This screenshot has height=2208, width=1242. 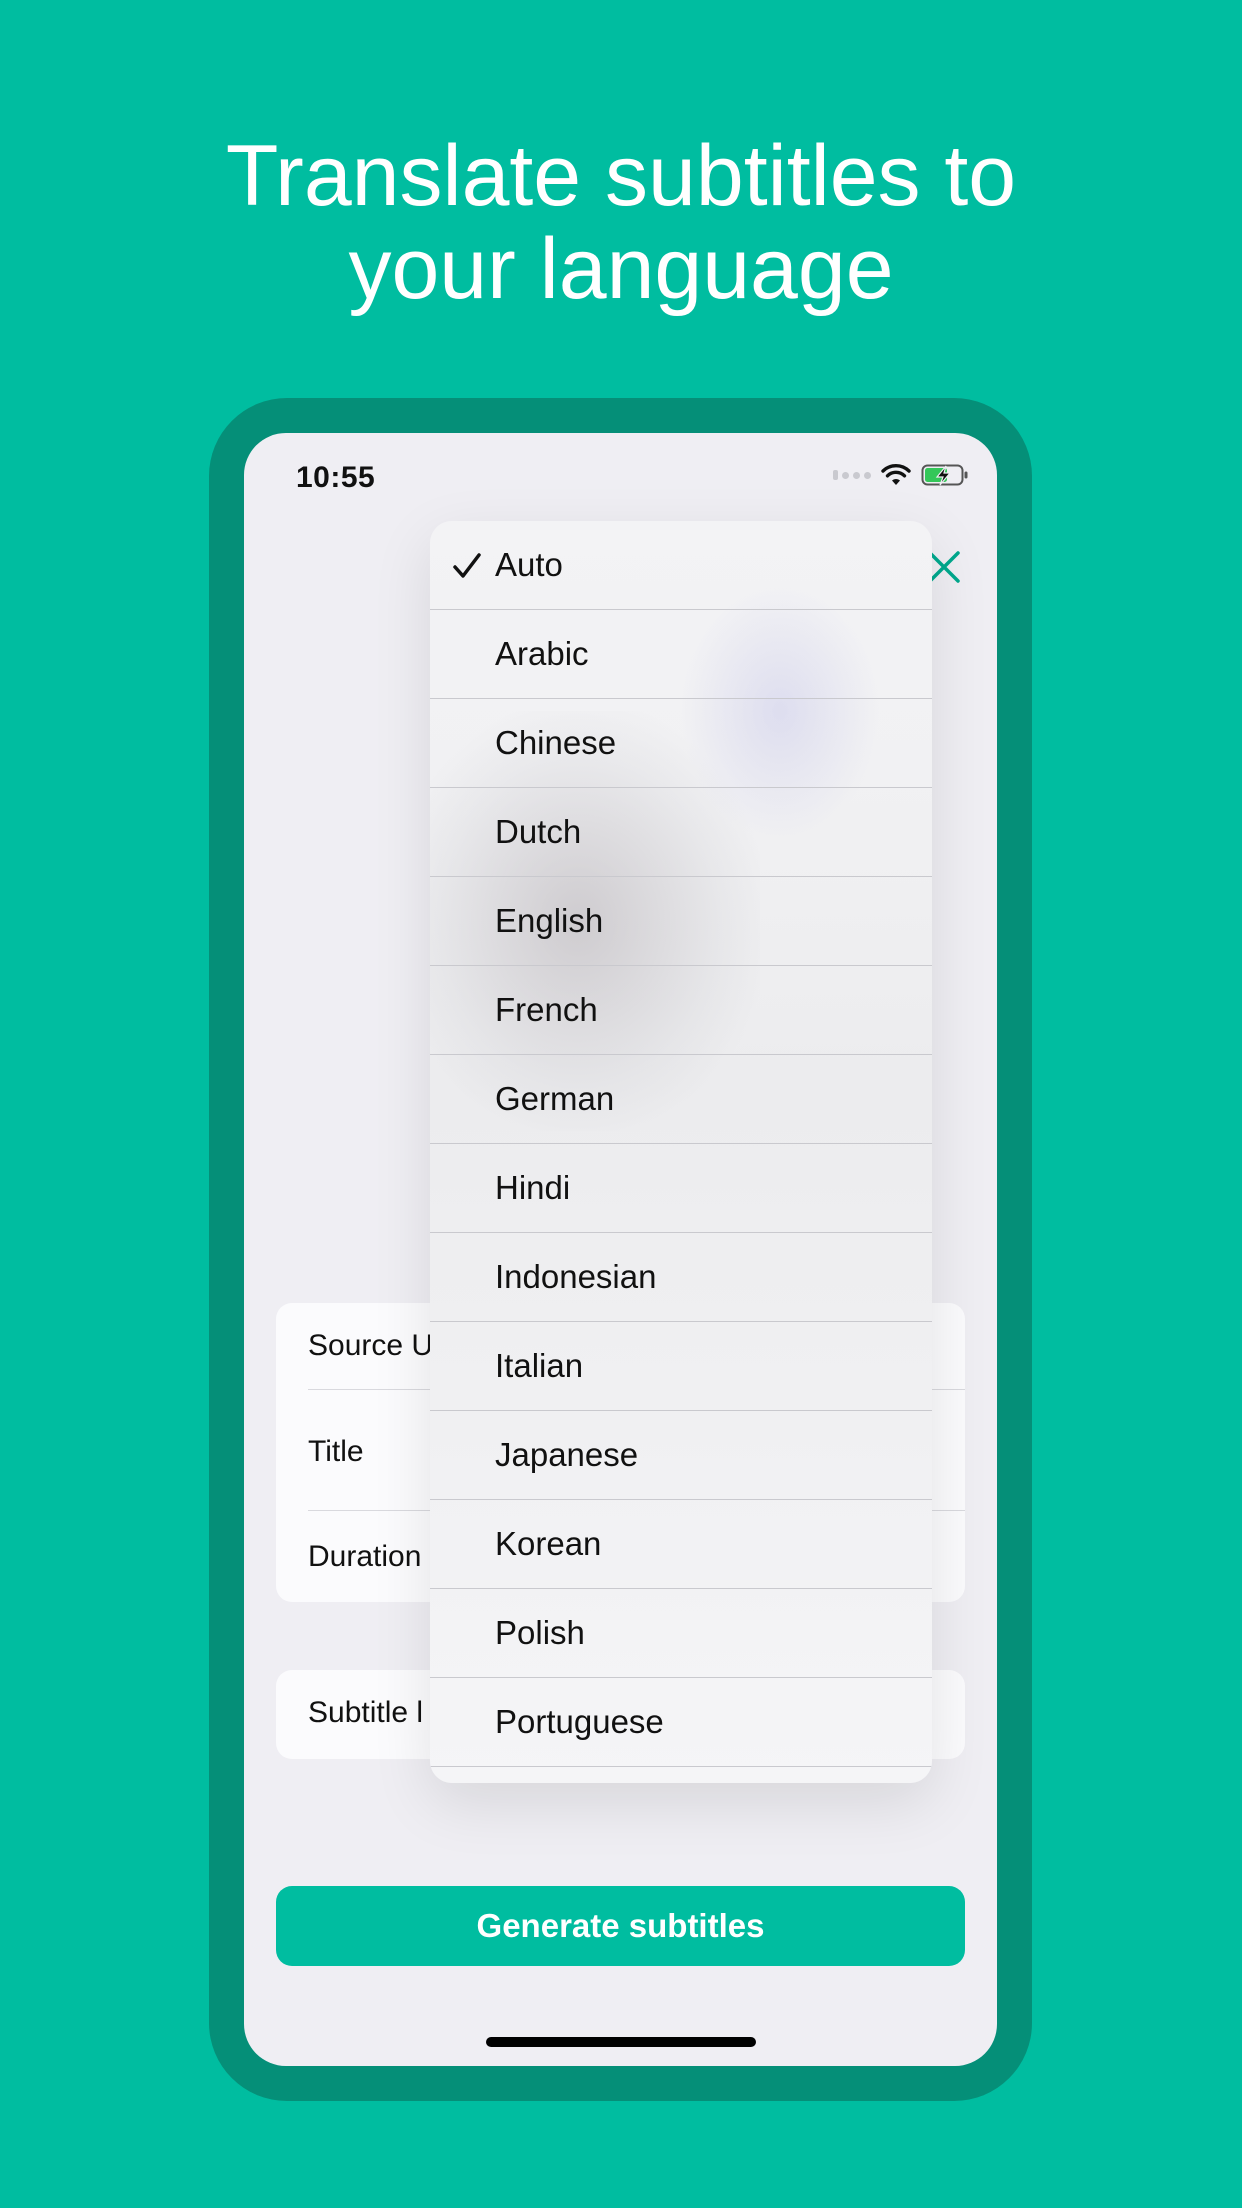 I want to click on status-time: 10:55, so click(x=336, y=477).